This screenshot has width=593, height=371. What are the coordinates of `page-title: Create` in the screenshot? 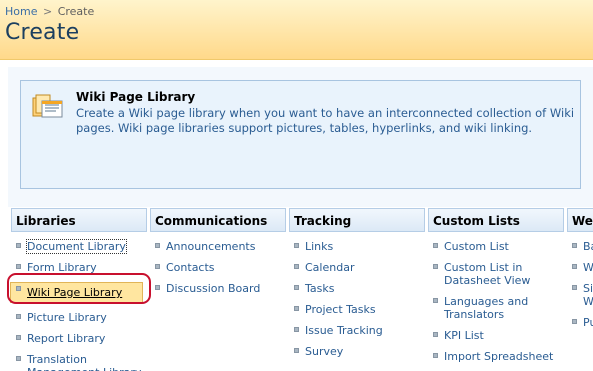 It's located at (42, 32).